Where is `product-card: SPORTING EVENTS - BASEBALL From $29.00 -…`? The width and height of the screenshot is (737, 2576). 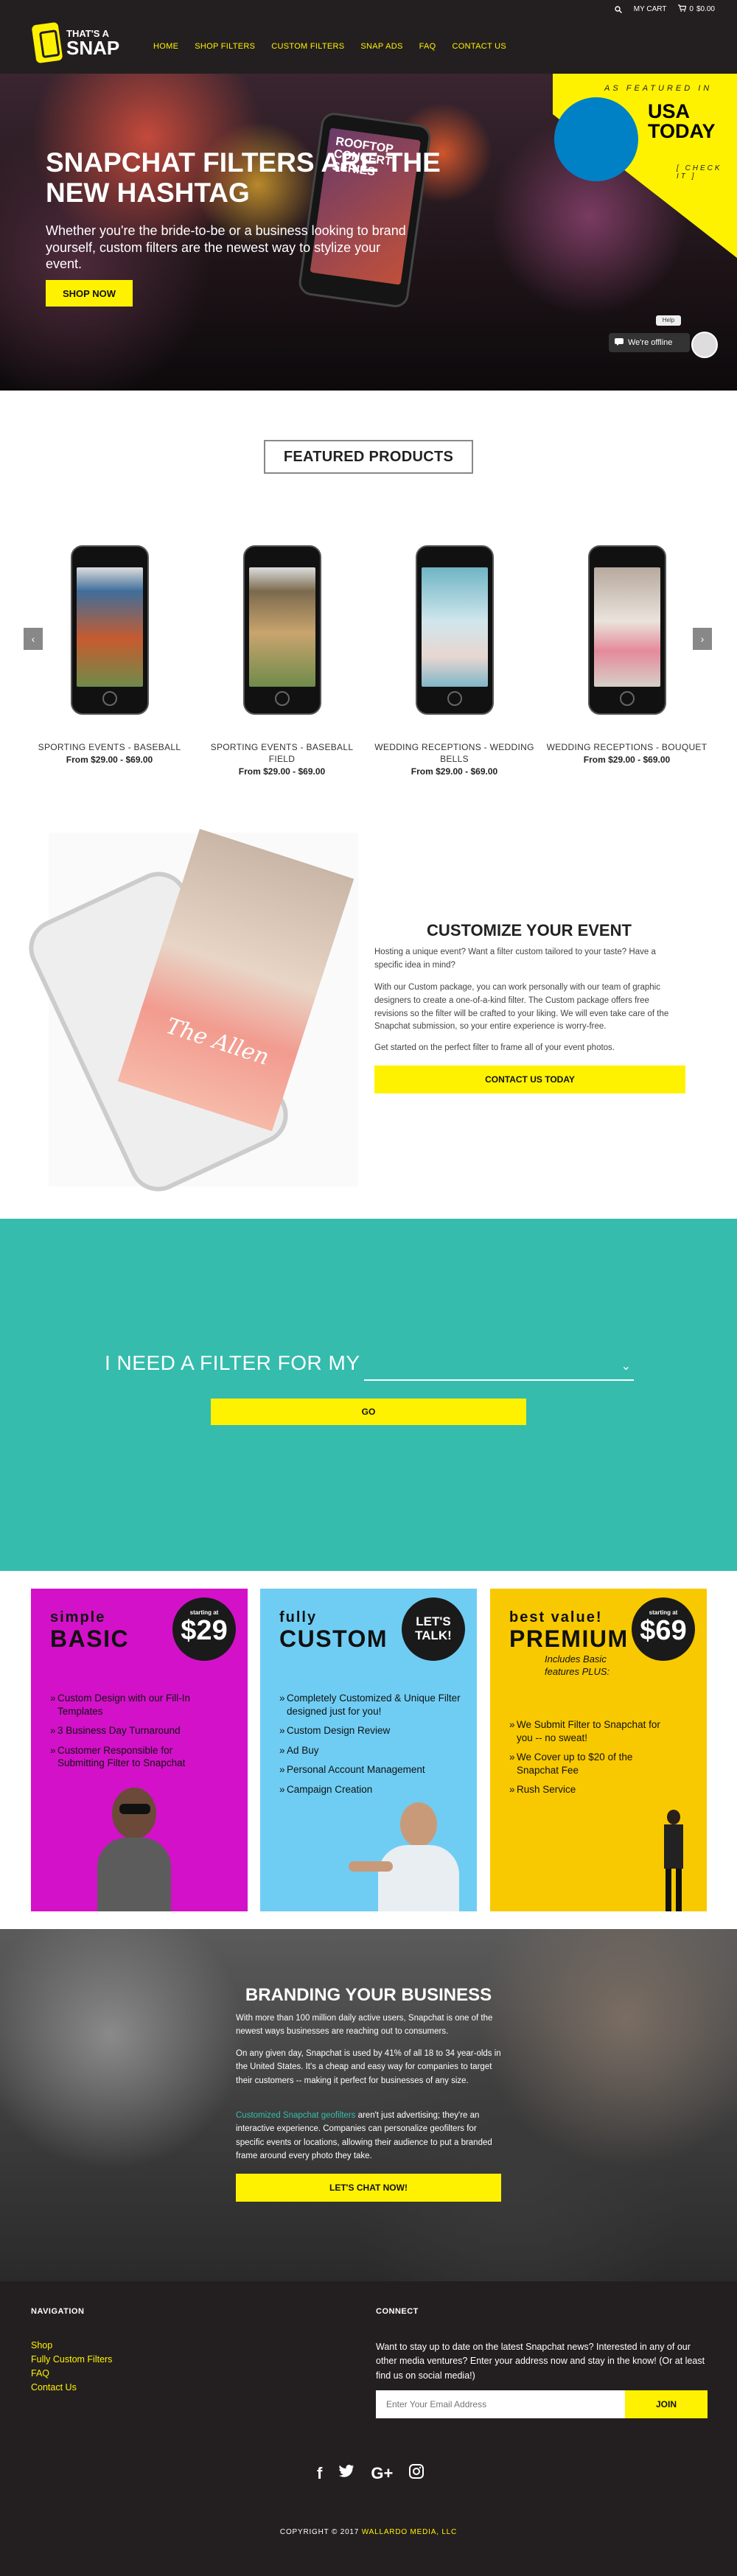 product-card: SPORTING EVENTS - BASEBALL From $29.00 -… is located at coordinates (109, 655).